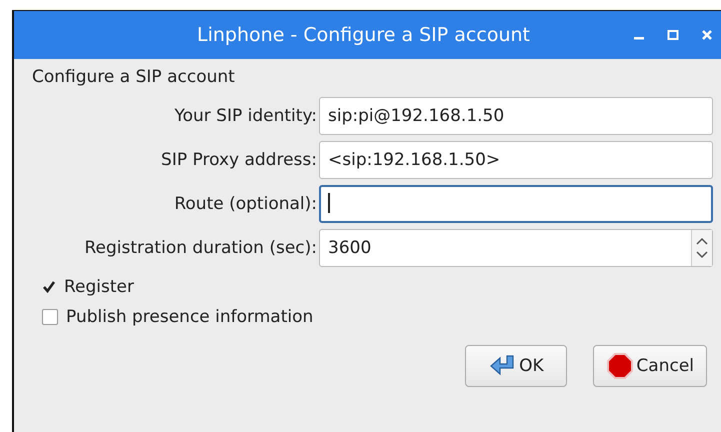  Describe the element at coordinates (245, 204) in the screenshot. I see `field-label: Route (optional):` at that location.